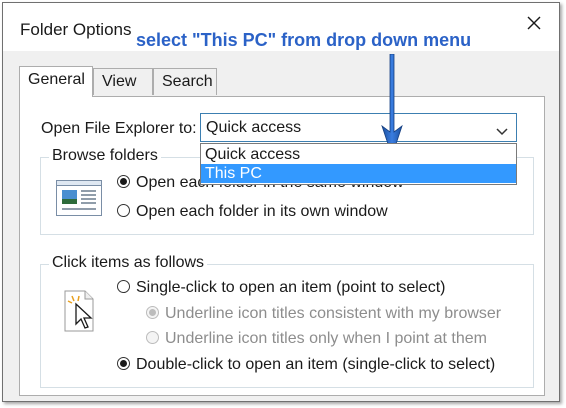  What do you see at coordinates (128, 263) in the screenshot?
I see `click-items-label: Click items as follows` at bounding box center [128, 263].